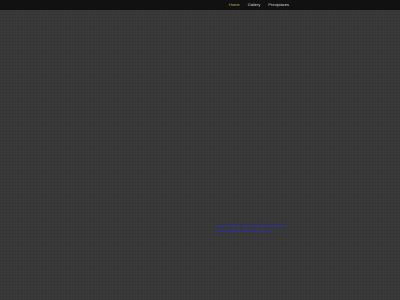 The height and width of the screenshot is (300, 400). What do you see at coordinates (234, 5) in the screenshot?
I see `nav-item-home: Home` at bounding box center [234, 5].